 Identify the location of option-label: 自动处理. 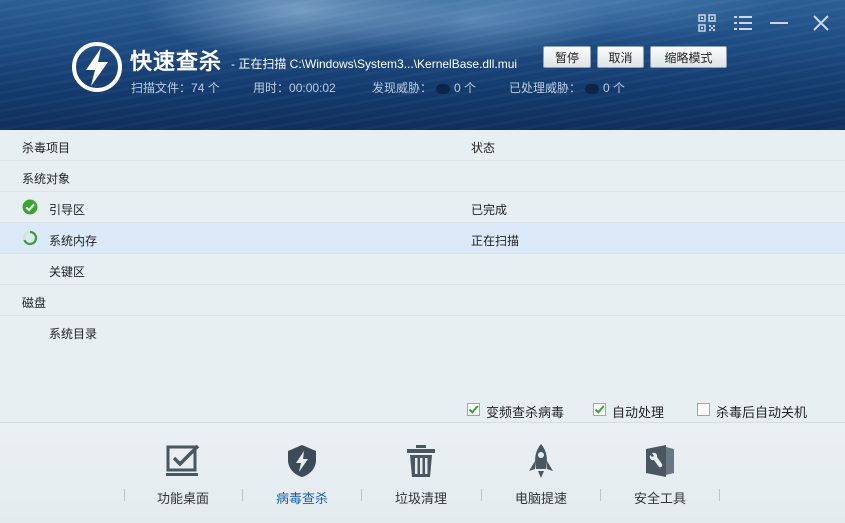
(638, 412).